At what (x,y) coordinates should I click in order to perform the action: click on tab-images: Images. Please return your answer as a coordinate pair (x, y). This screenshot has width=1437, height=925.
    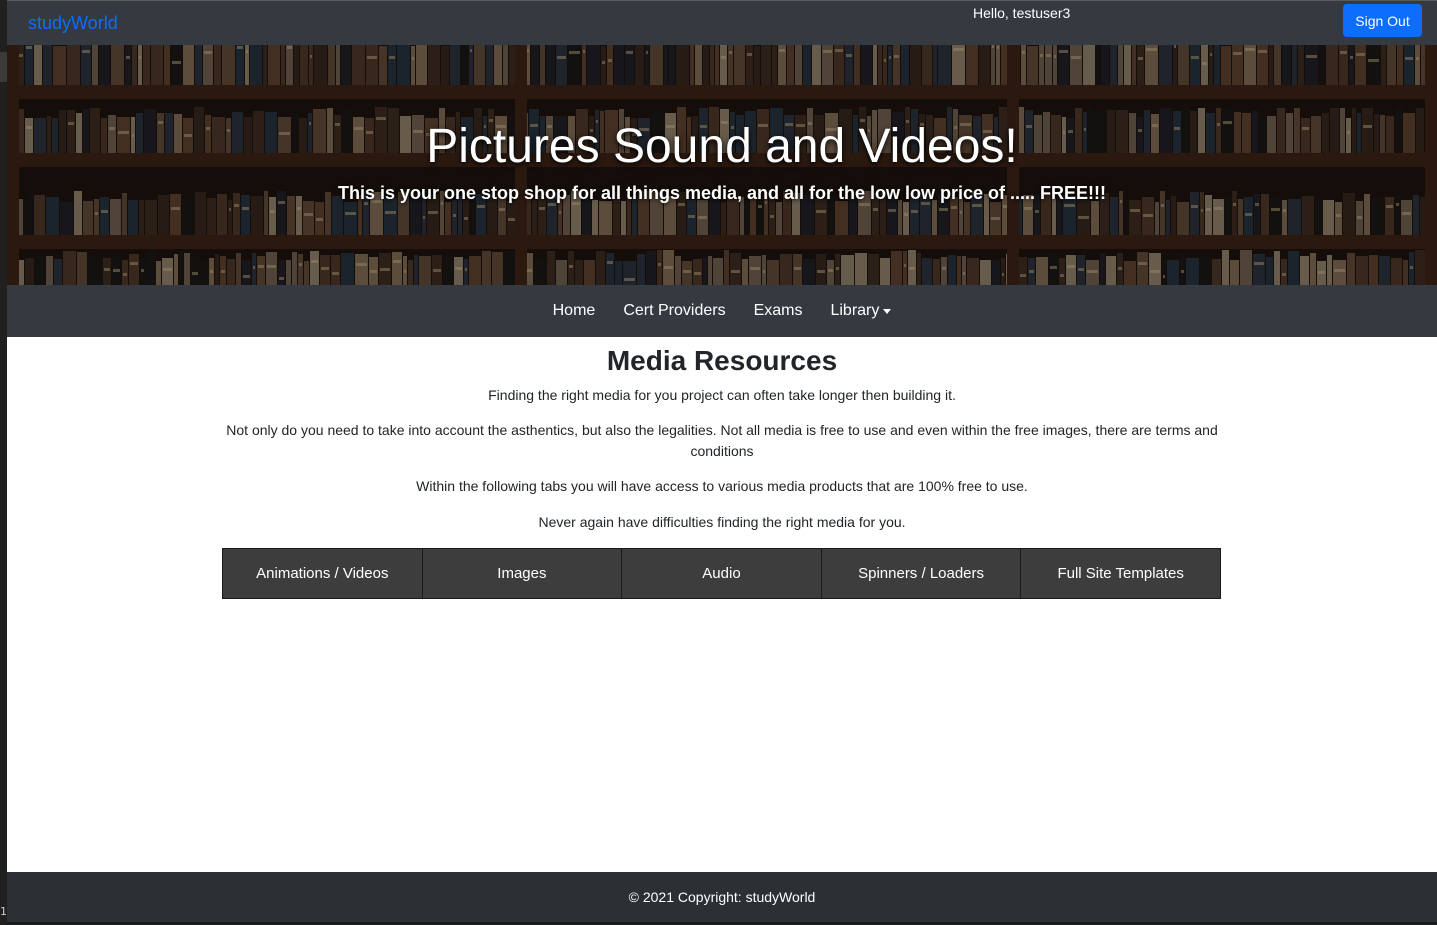
    Looking at the image, I should click on (522, 573).